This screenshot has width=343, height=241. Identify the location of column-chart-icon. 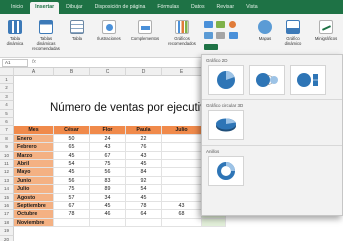
(208, 24).